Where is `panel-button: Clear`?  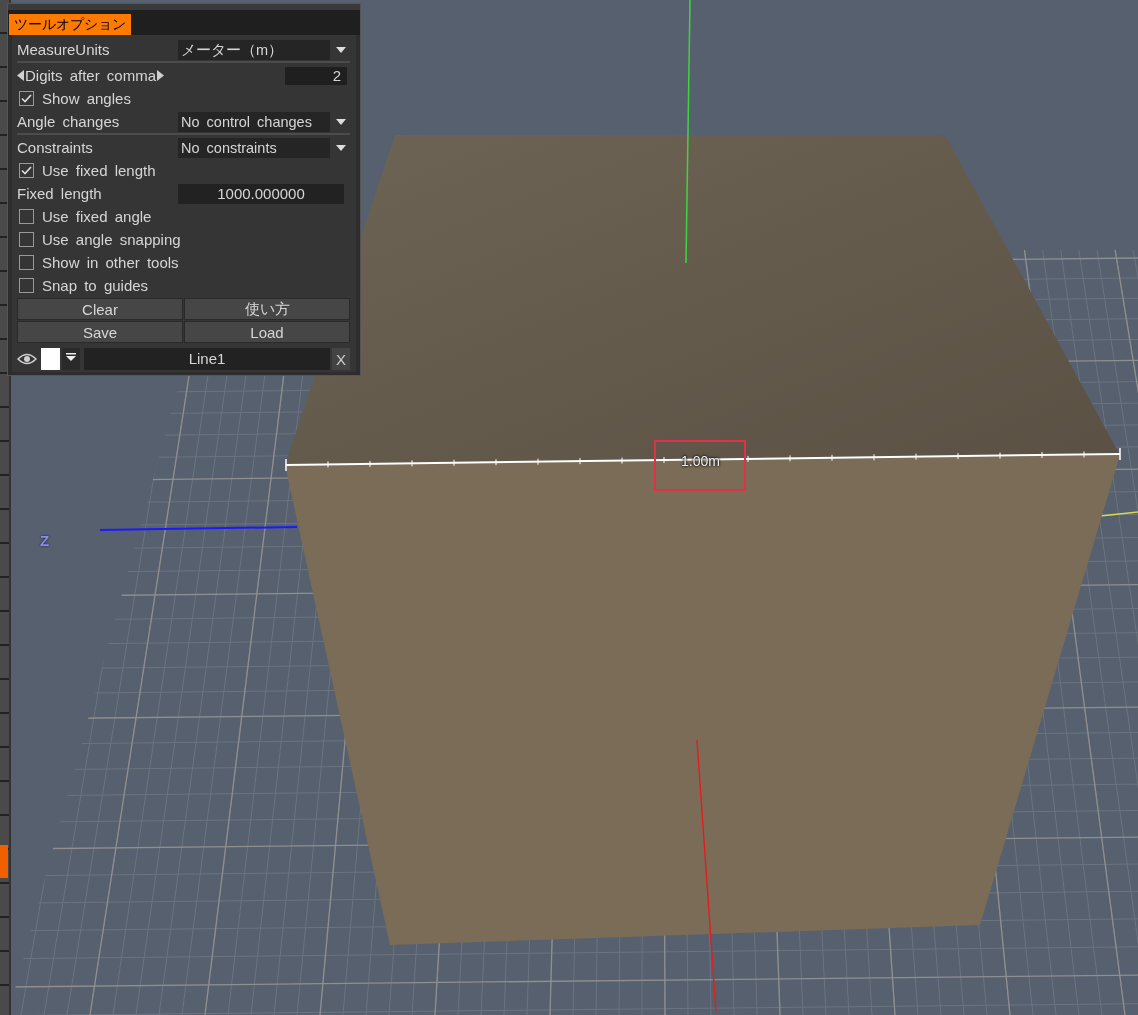
panel-button: Clear is located at coordinates (100, 309).